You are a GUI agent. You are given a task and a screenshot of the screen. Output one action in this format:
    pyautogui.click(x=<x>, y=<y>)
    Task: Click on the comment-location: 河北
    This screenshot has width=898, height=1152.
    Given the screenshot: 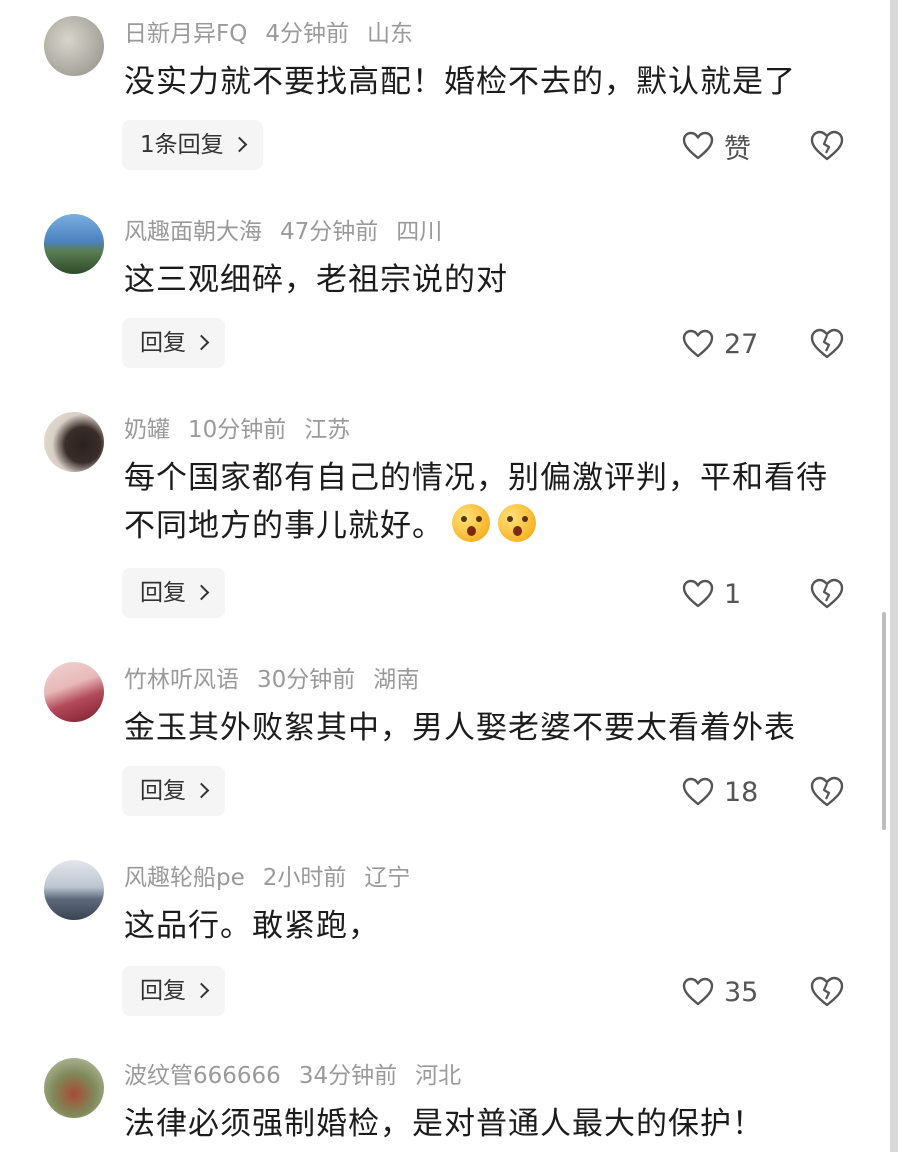 What is the action you would take?
    pyautogui.click(x=438, y=1076)
    